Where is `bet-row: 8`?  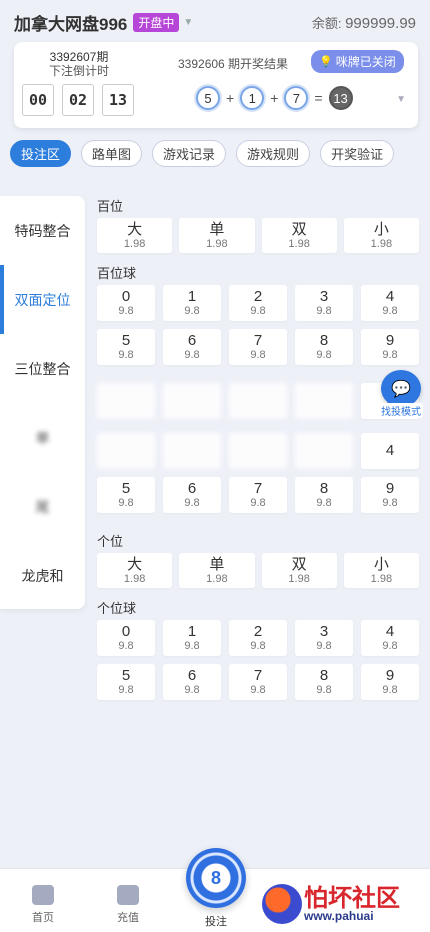 bet-row: 8 is located at coordinates (258, 401).